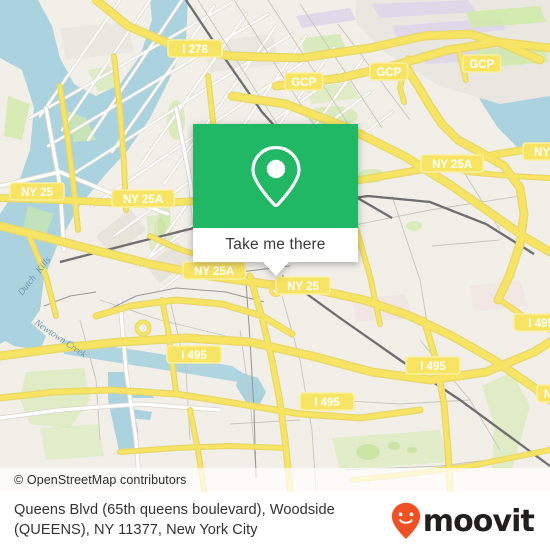 The width and height of the screenshot is (550, 550). What do you see at coordinates (275, 269) in the screenshot?
I see `popup-pointer-tail` at bounding box center [275, 269].